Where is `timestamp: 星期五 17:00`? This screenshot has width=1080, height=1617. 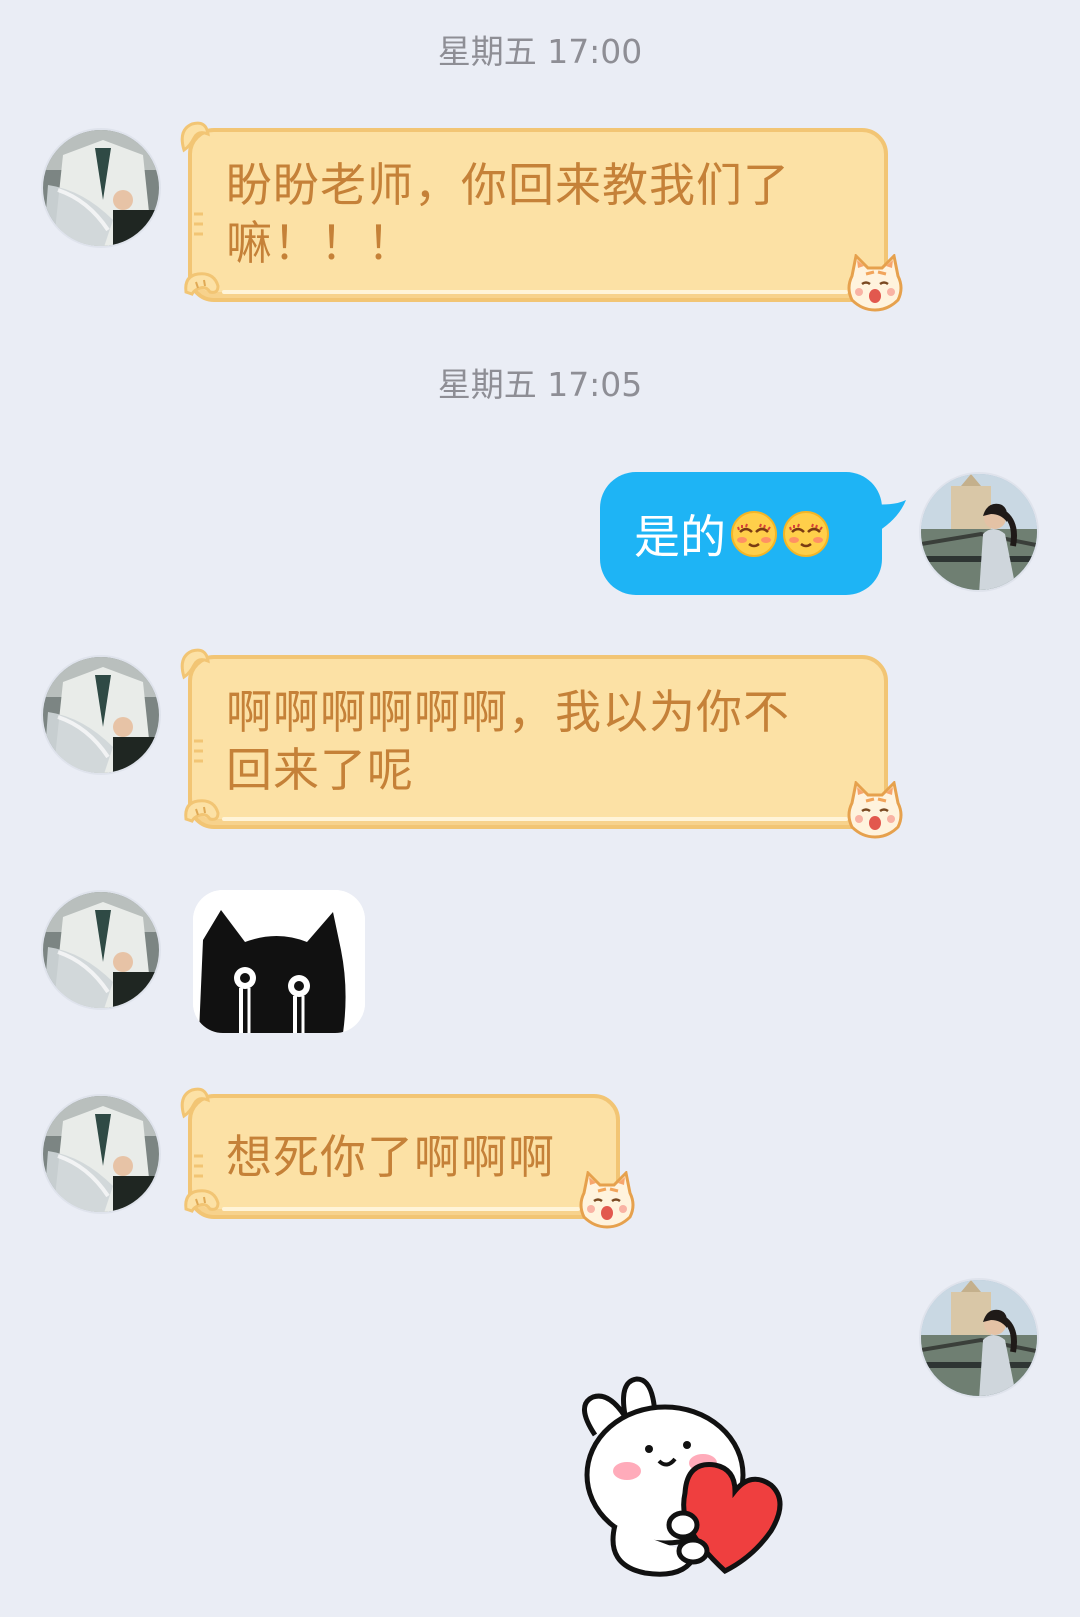 timestamp: 星期五 17:00 is located at coordinates (540, 51).